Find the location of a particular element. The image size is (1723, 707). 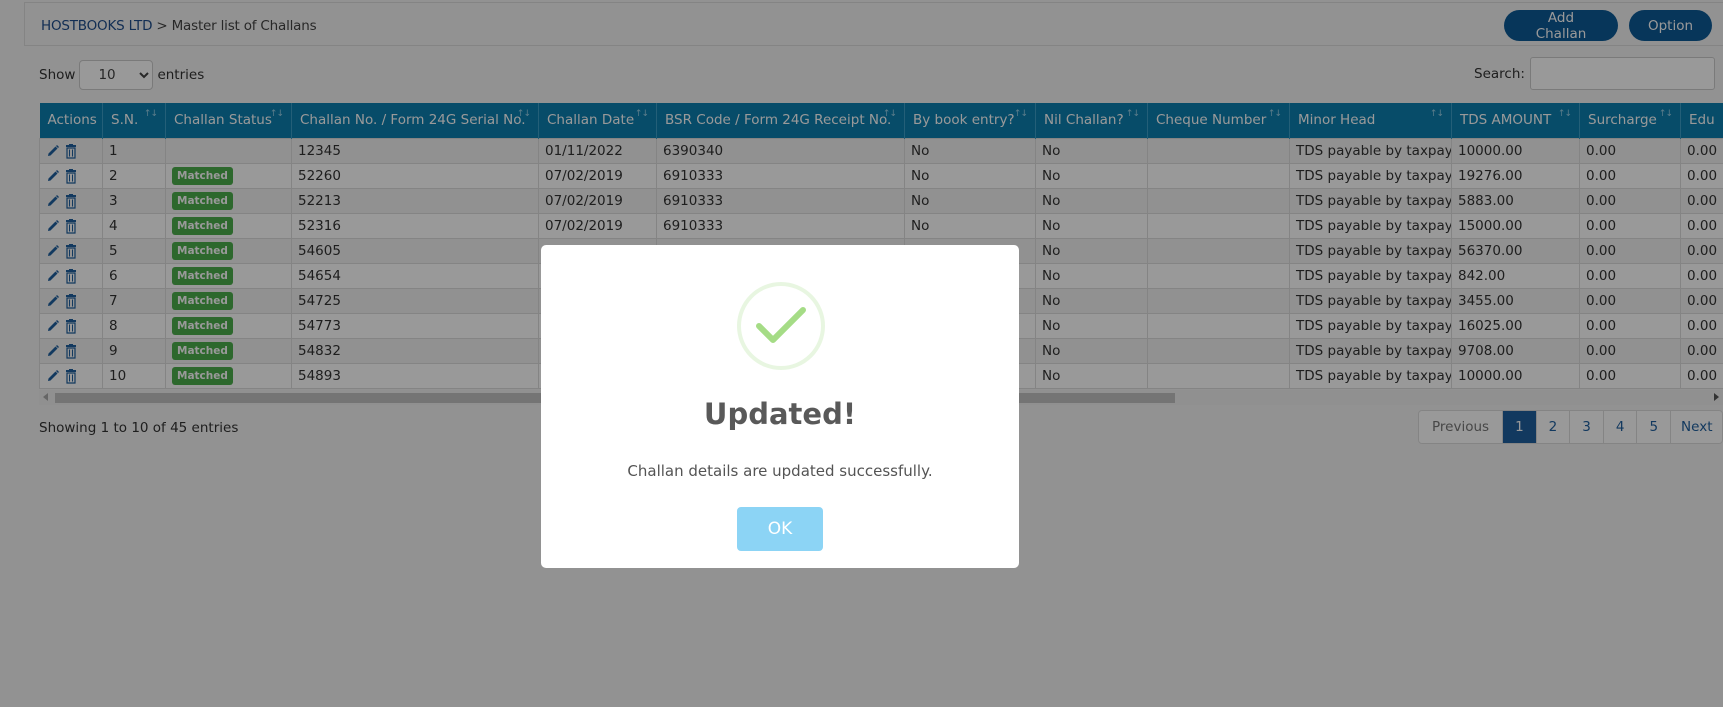

ok-button: OK is located at coordinates (780, 529).